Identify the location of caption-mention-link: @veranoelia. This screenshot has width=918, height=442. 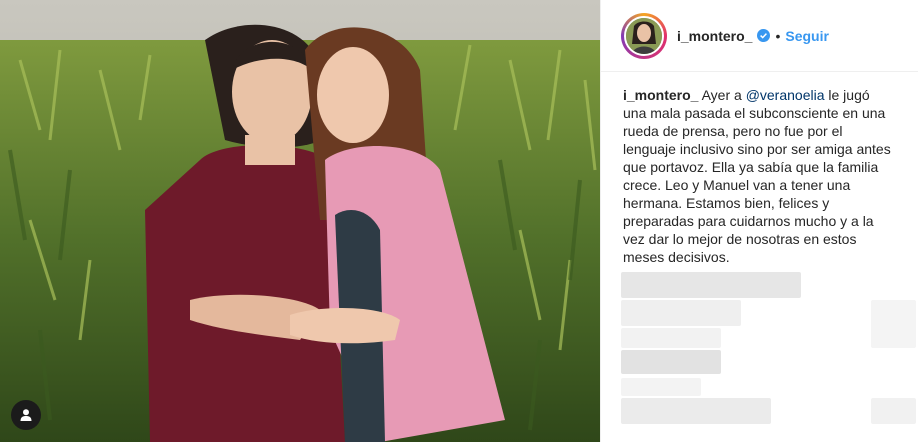
(785, 95).